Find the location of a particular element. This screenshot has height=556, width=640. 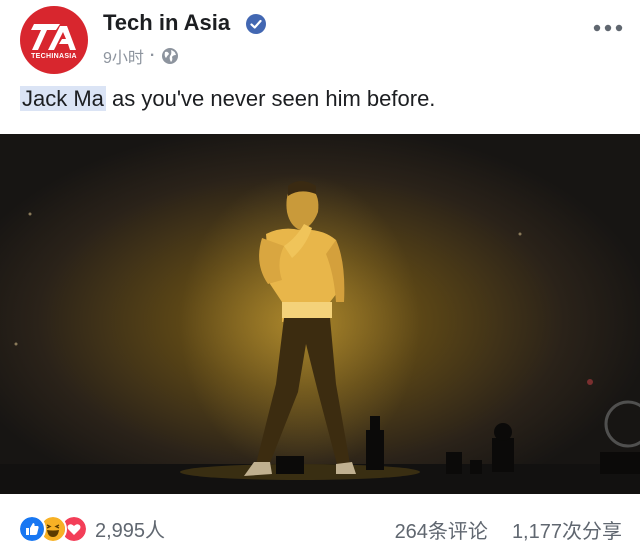

post-text-body: as you've never seen him before. is located at coordinates (270, 98).